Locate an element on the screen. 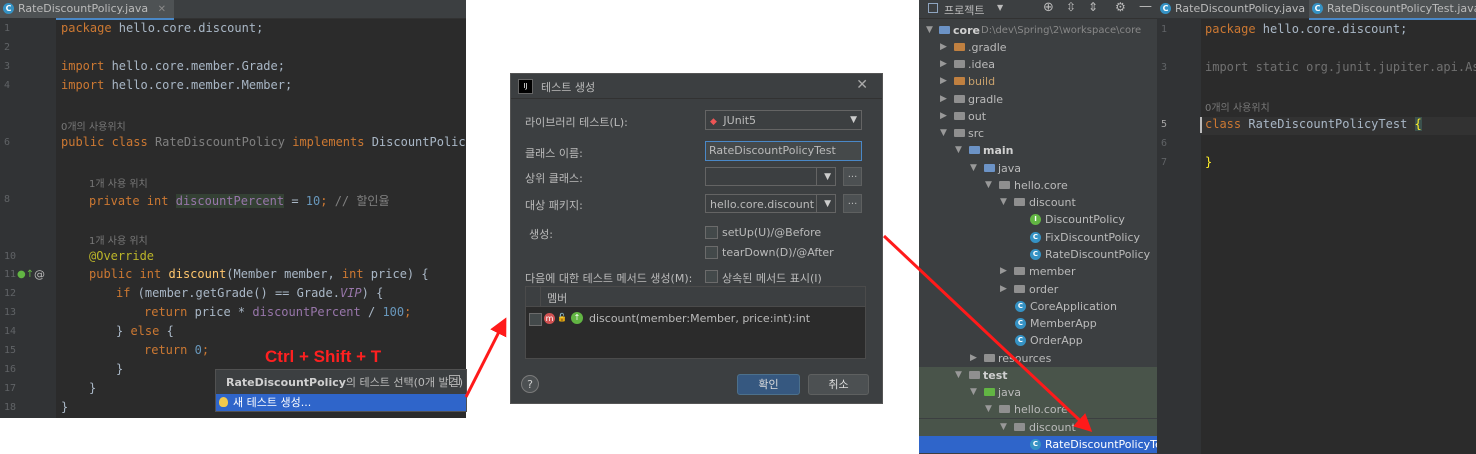  code-line-13: return price * discountPercent / 100; is located at coordinates (278, 312).